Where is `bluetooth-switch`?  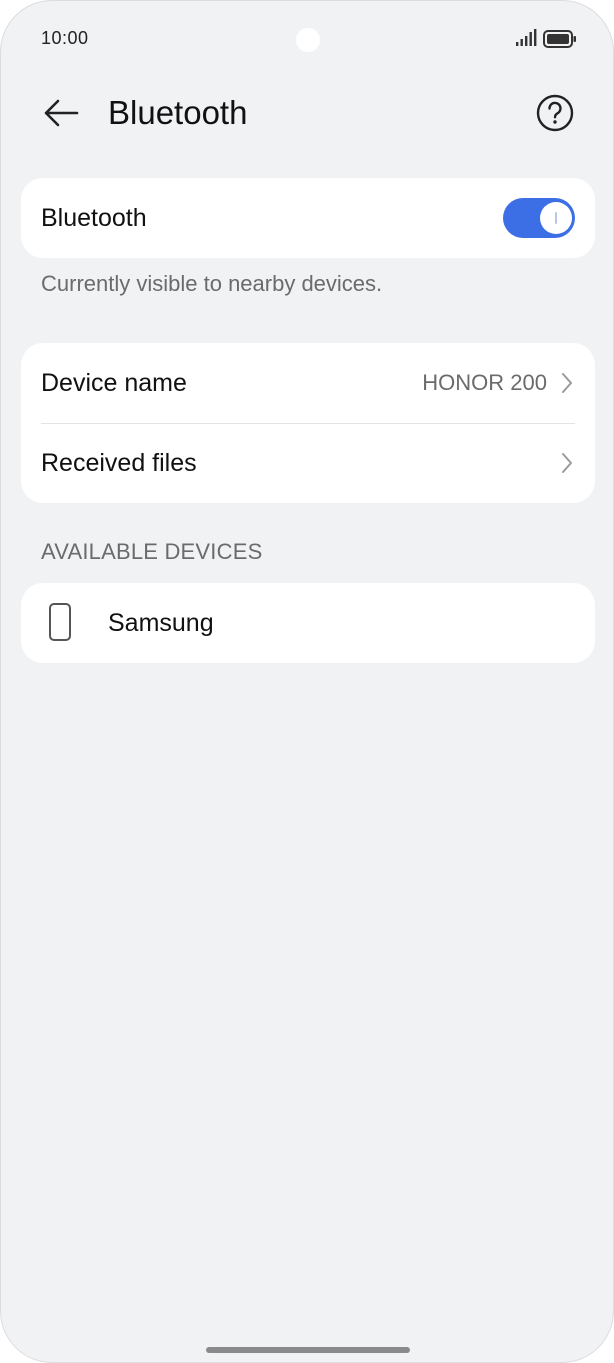 bluetooth-switch is located at coordinates (539, 218).